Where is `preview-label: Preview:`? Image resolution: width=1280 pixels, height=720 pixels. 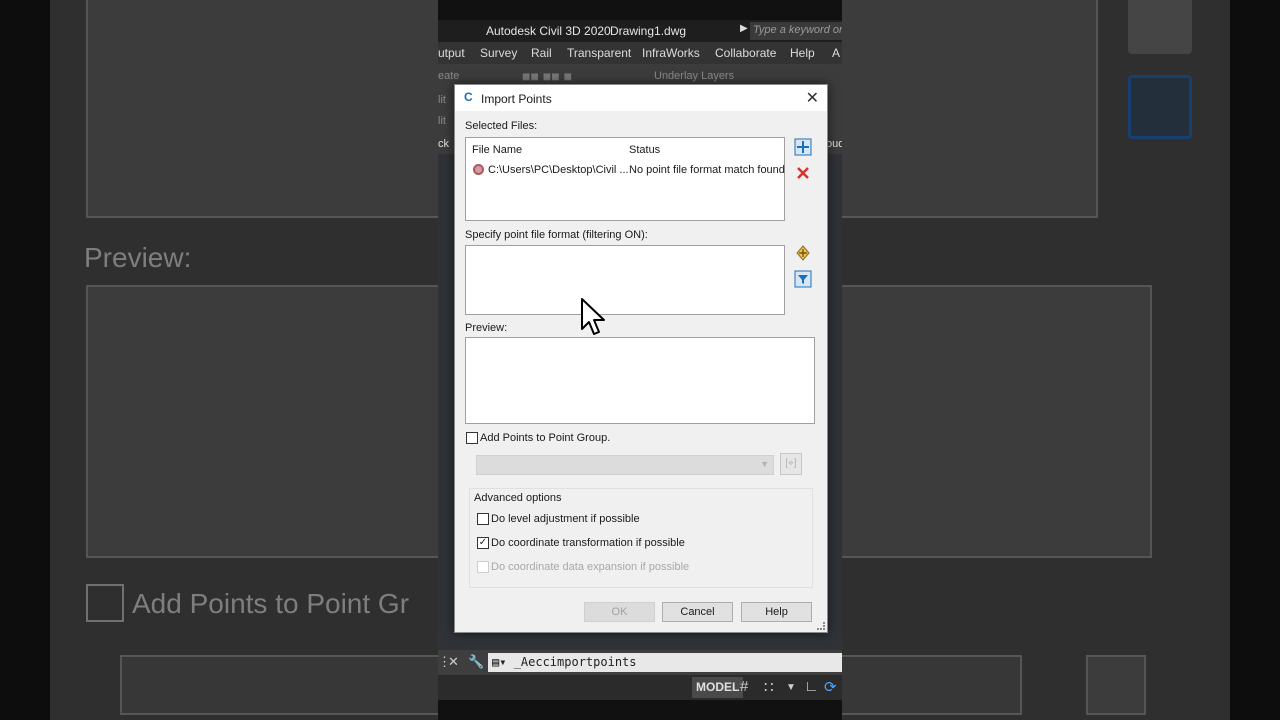 preview-label: Preview: is located at coordinates (486, 328).